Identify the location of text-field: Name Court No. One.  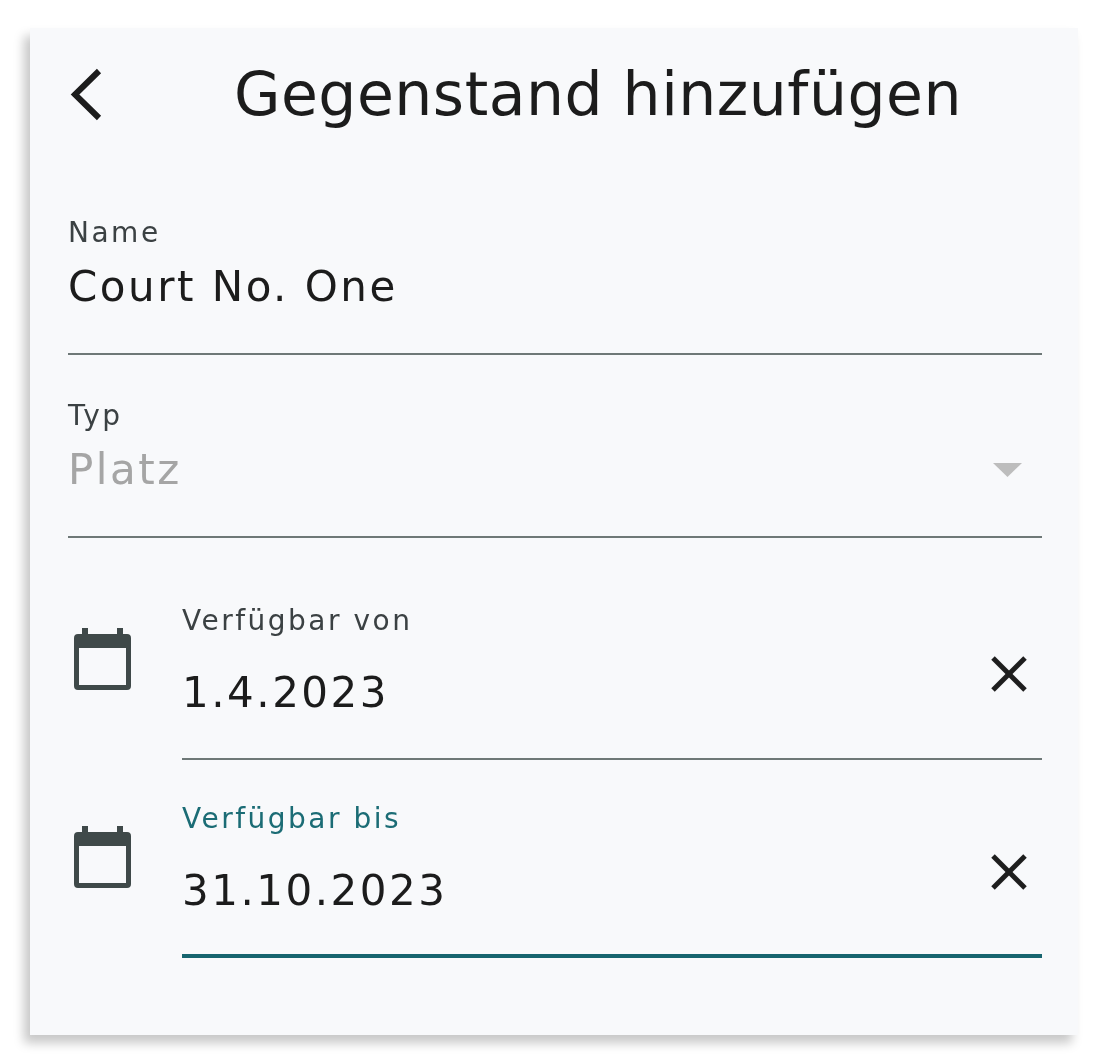
(555, 285).